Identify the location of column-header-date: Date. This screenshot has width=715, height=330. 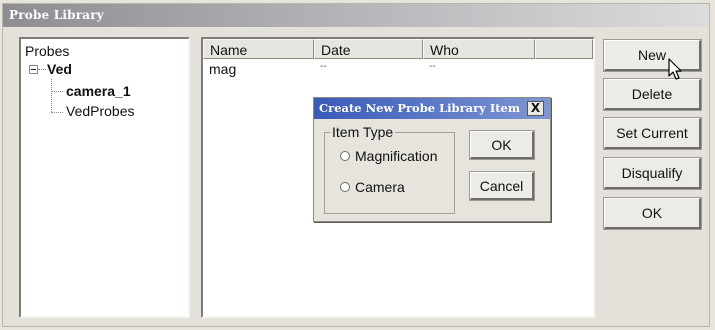
(368, 49).